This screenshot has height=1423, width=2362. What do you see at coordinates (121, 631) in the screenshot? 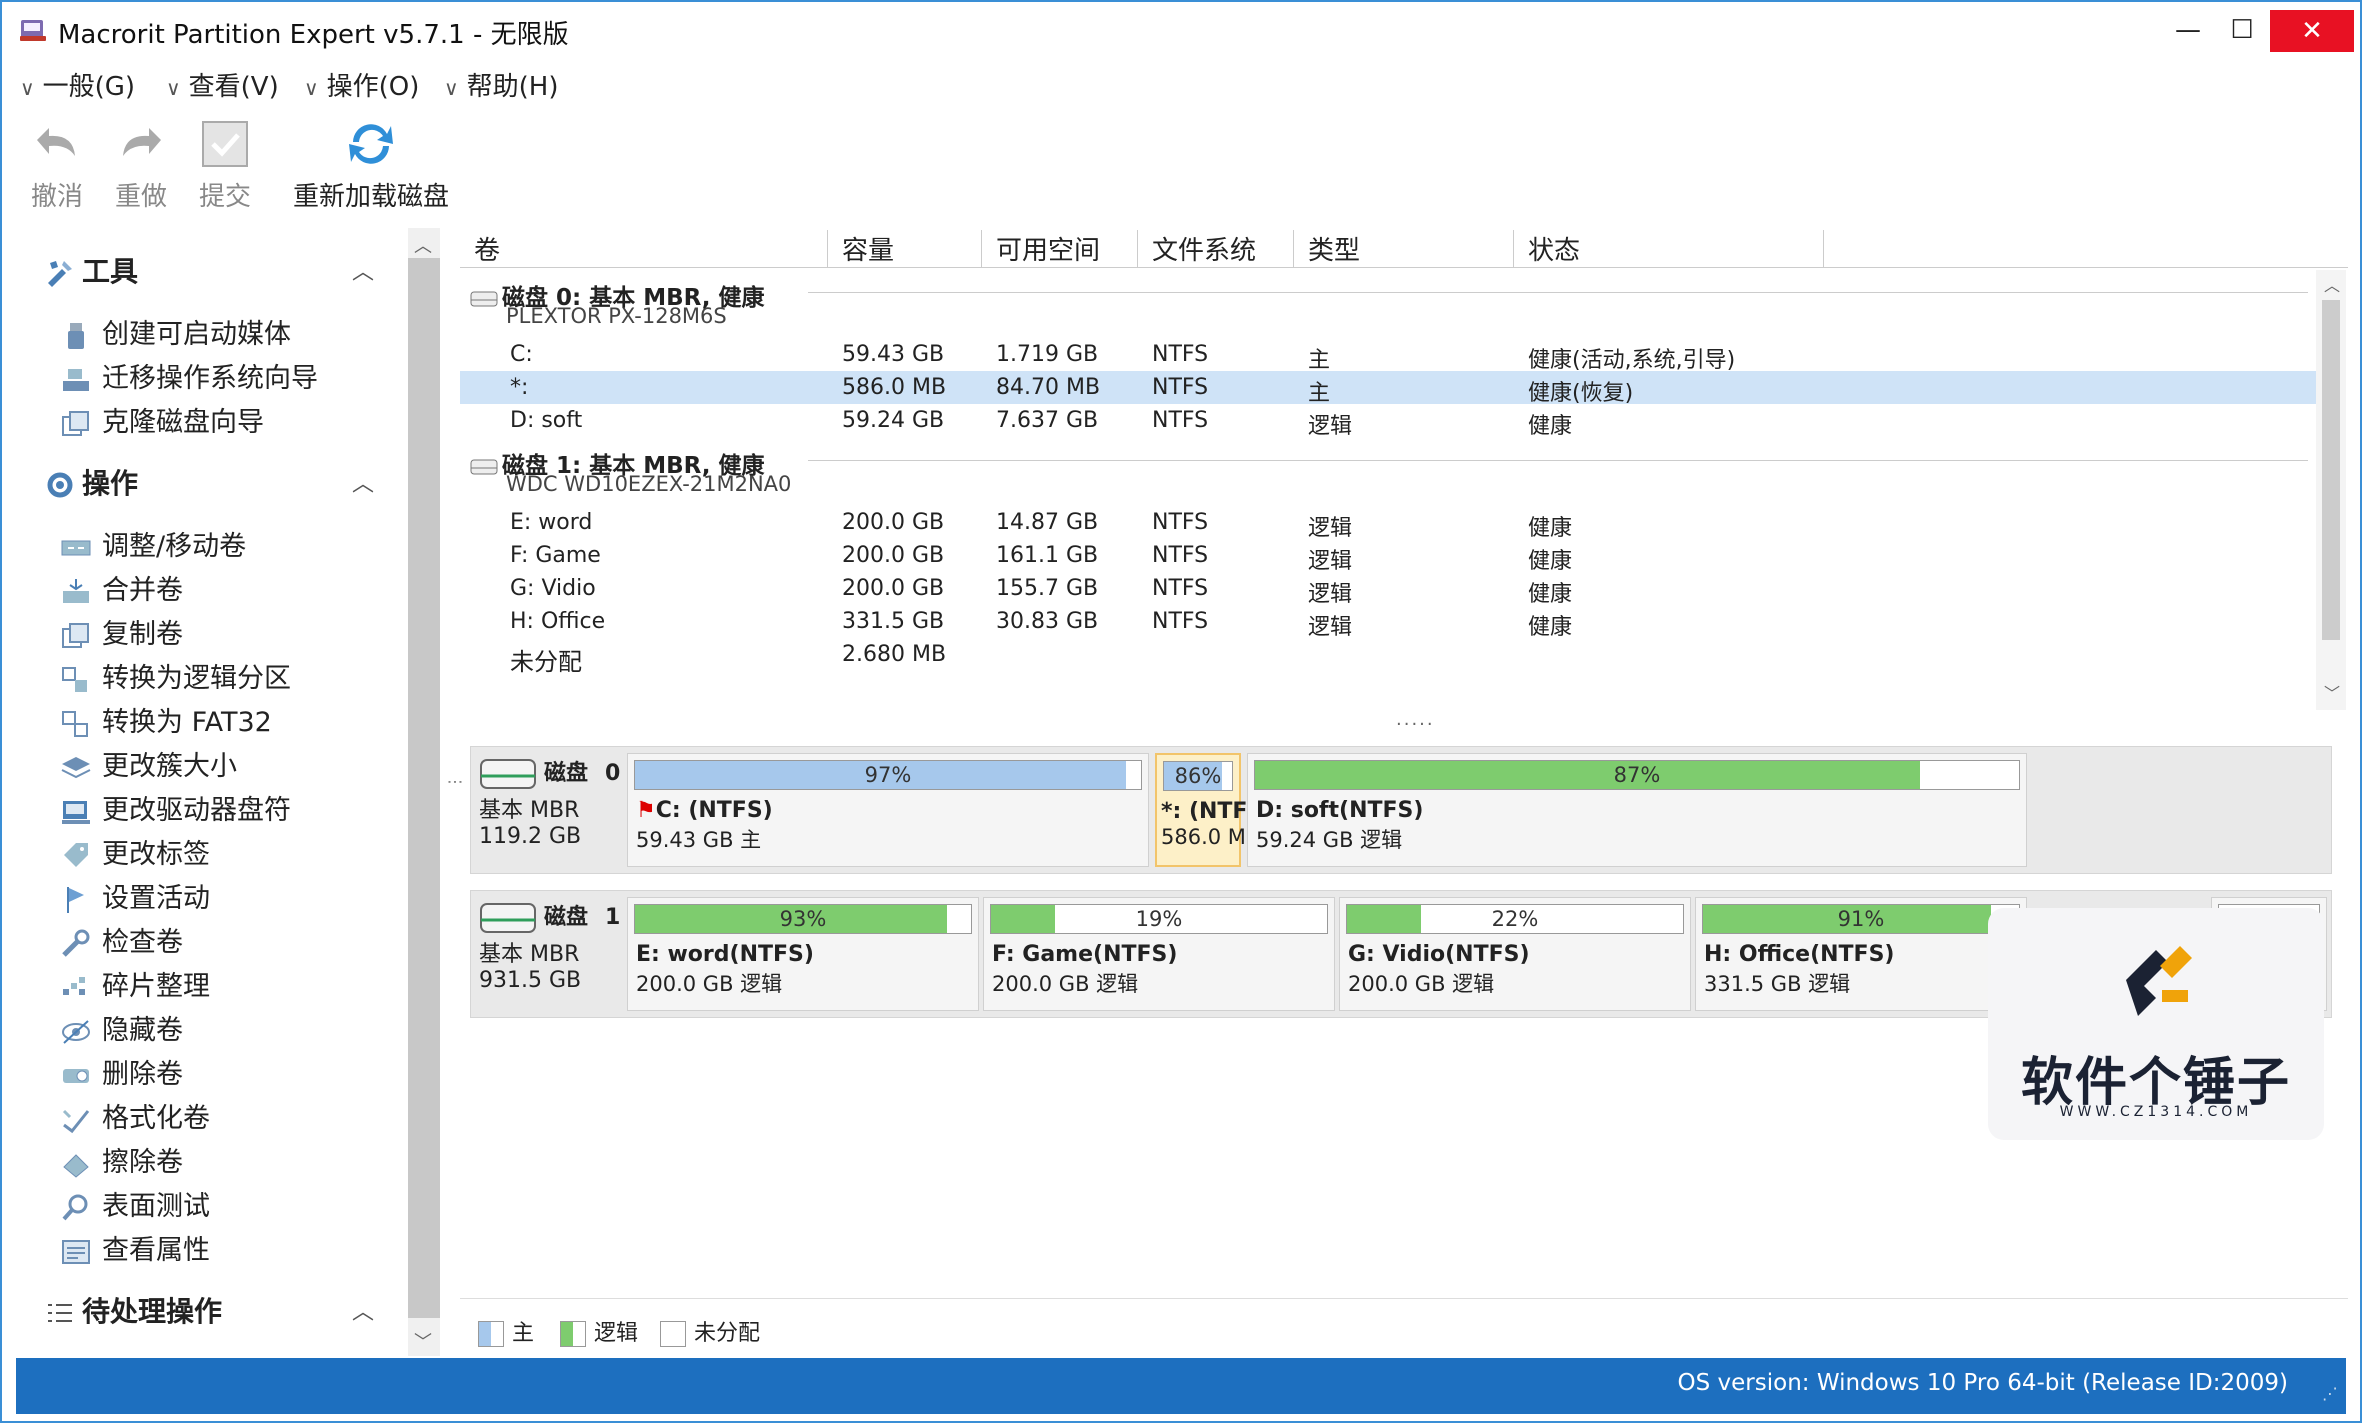
I see `sidebar-item-copy: 复制卷` at bounding box center [121, 631].